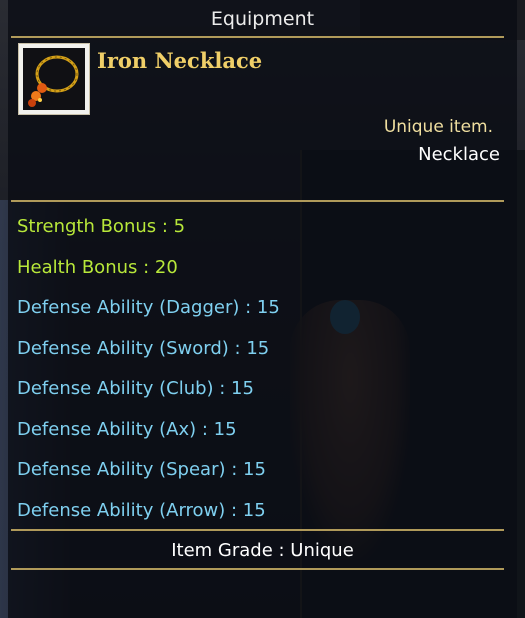  Describe the element at coordinates (257, 201) in the screenshot. I see `header-divider` at that location.